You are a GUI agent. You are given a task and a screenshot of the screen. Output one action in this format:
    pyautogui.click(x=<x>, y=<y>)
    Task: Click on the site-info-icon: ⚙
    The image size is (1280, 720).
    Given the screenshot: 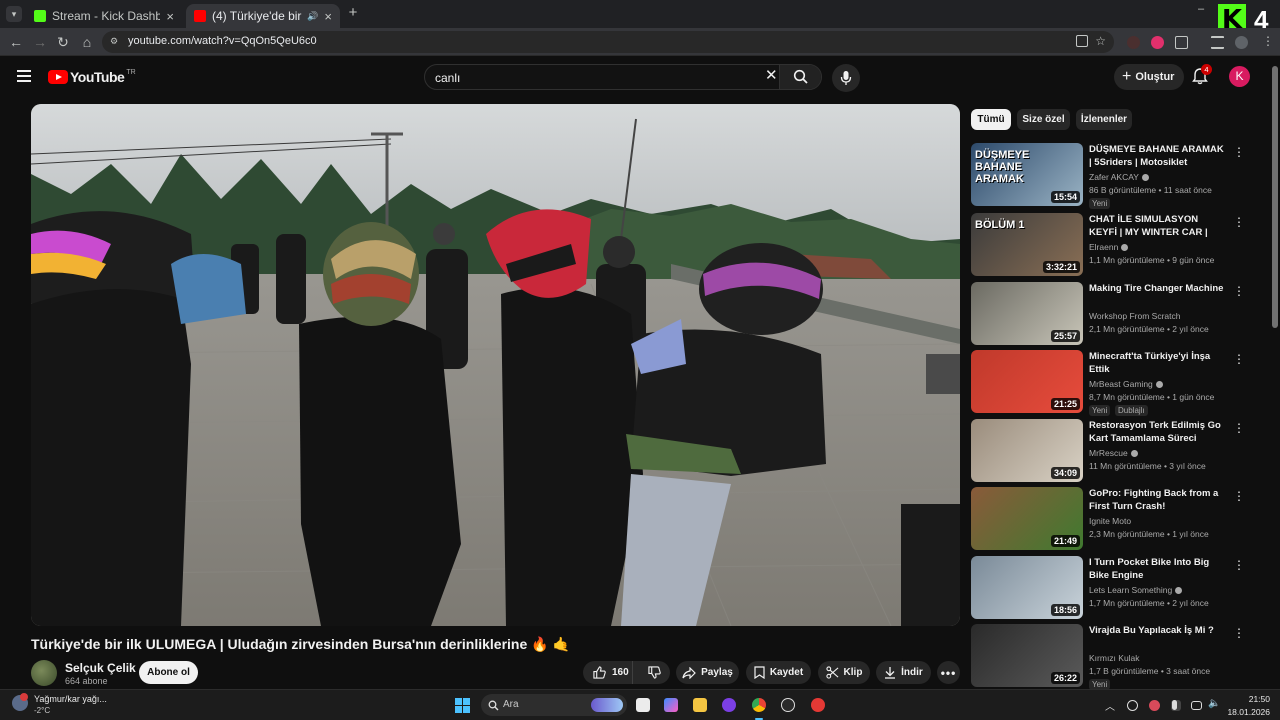 What is the action you would take?
    pyautogui.click(x=115, y=41)
    